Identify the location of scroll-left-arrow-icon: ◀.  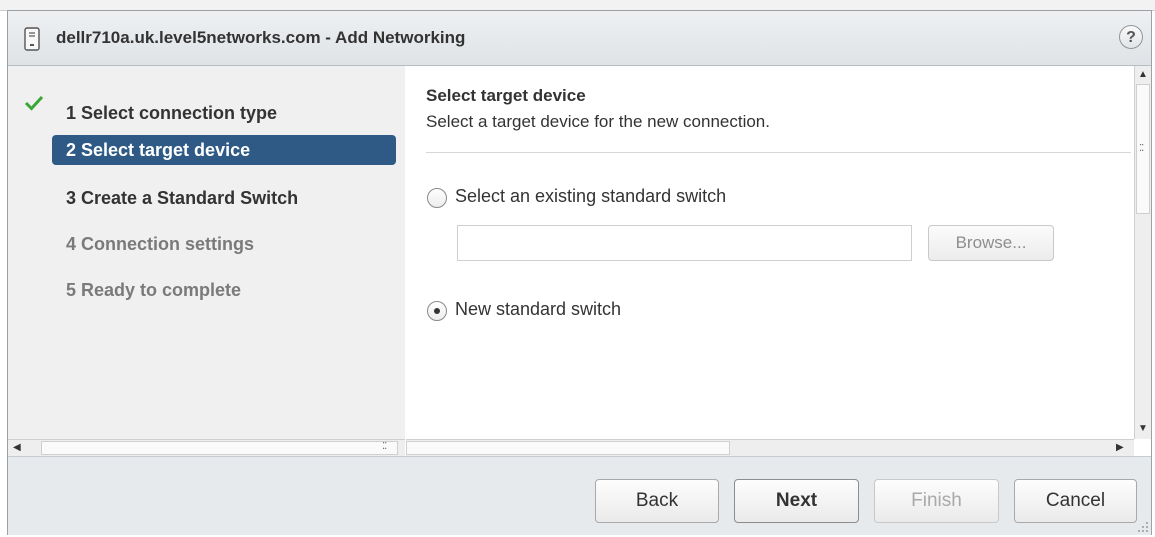
(17, 448).